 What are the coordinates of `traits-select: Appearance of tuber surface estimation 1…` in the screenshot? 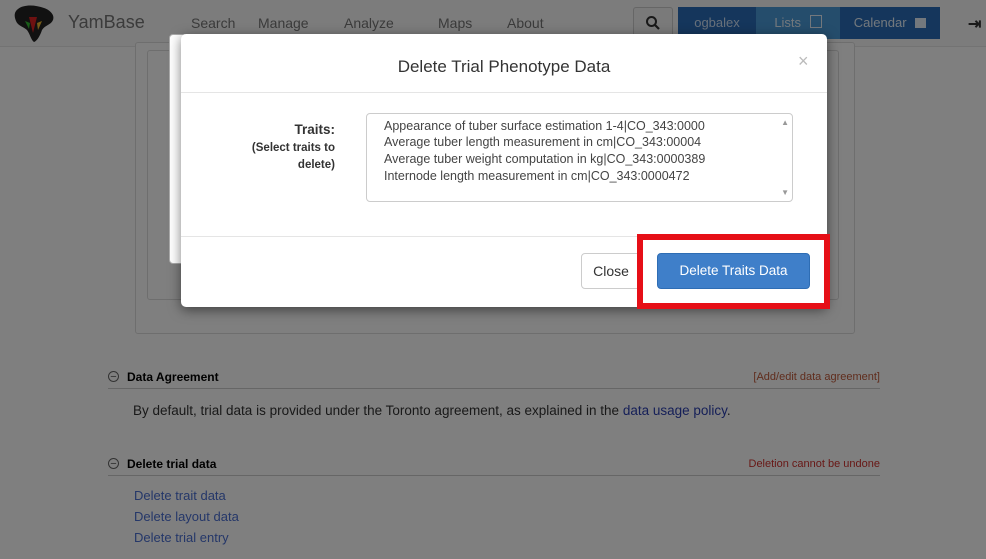 It's located at (579, 157).